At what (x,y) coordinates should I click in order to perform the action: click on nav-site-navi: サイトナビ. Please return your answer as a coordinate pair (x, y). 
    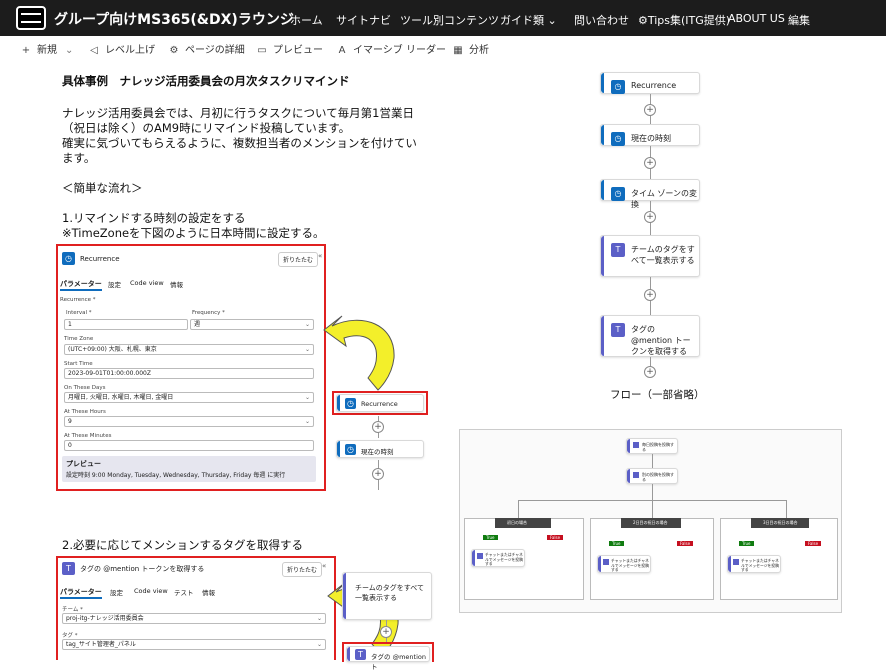
    Looking at the image, I should click on (363, 20).